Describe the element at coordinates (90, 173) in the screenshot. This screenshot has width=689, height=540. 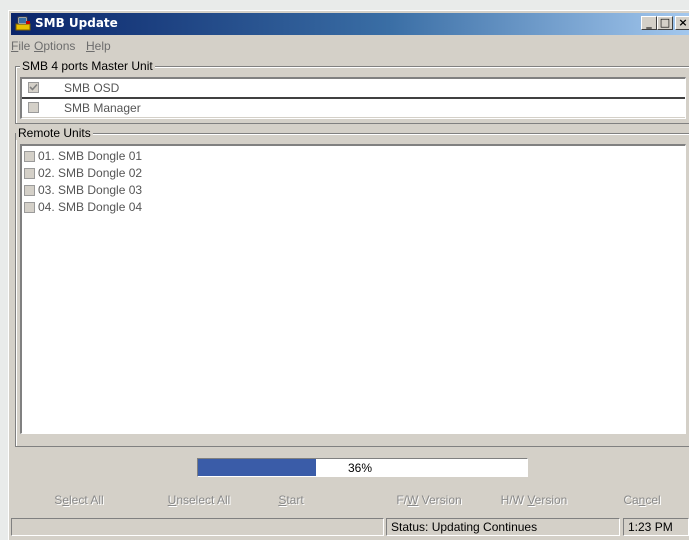
I see `remote-item-label: 02. SMB Dongle 02` at that location.